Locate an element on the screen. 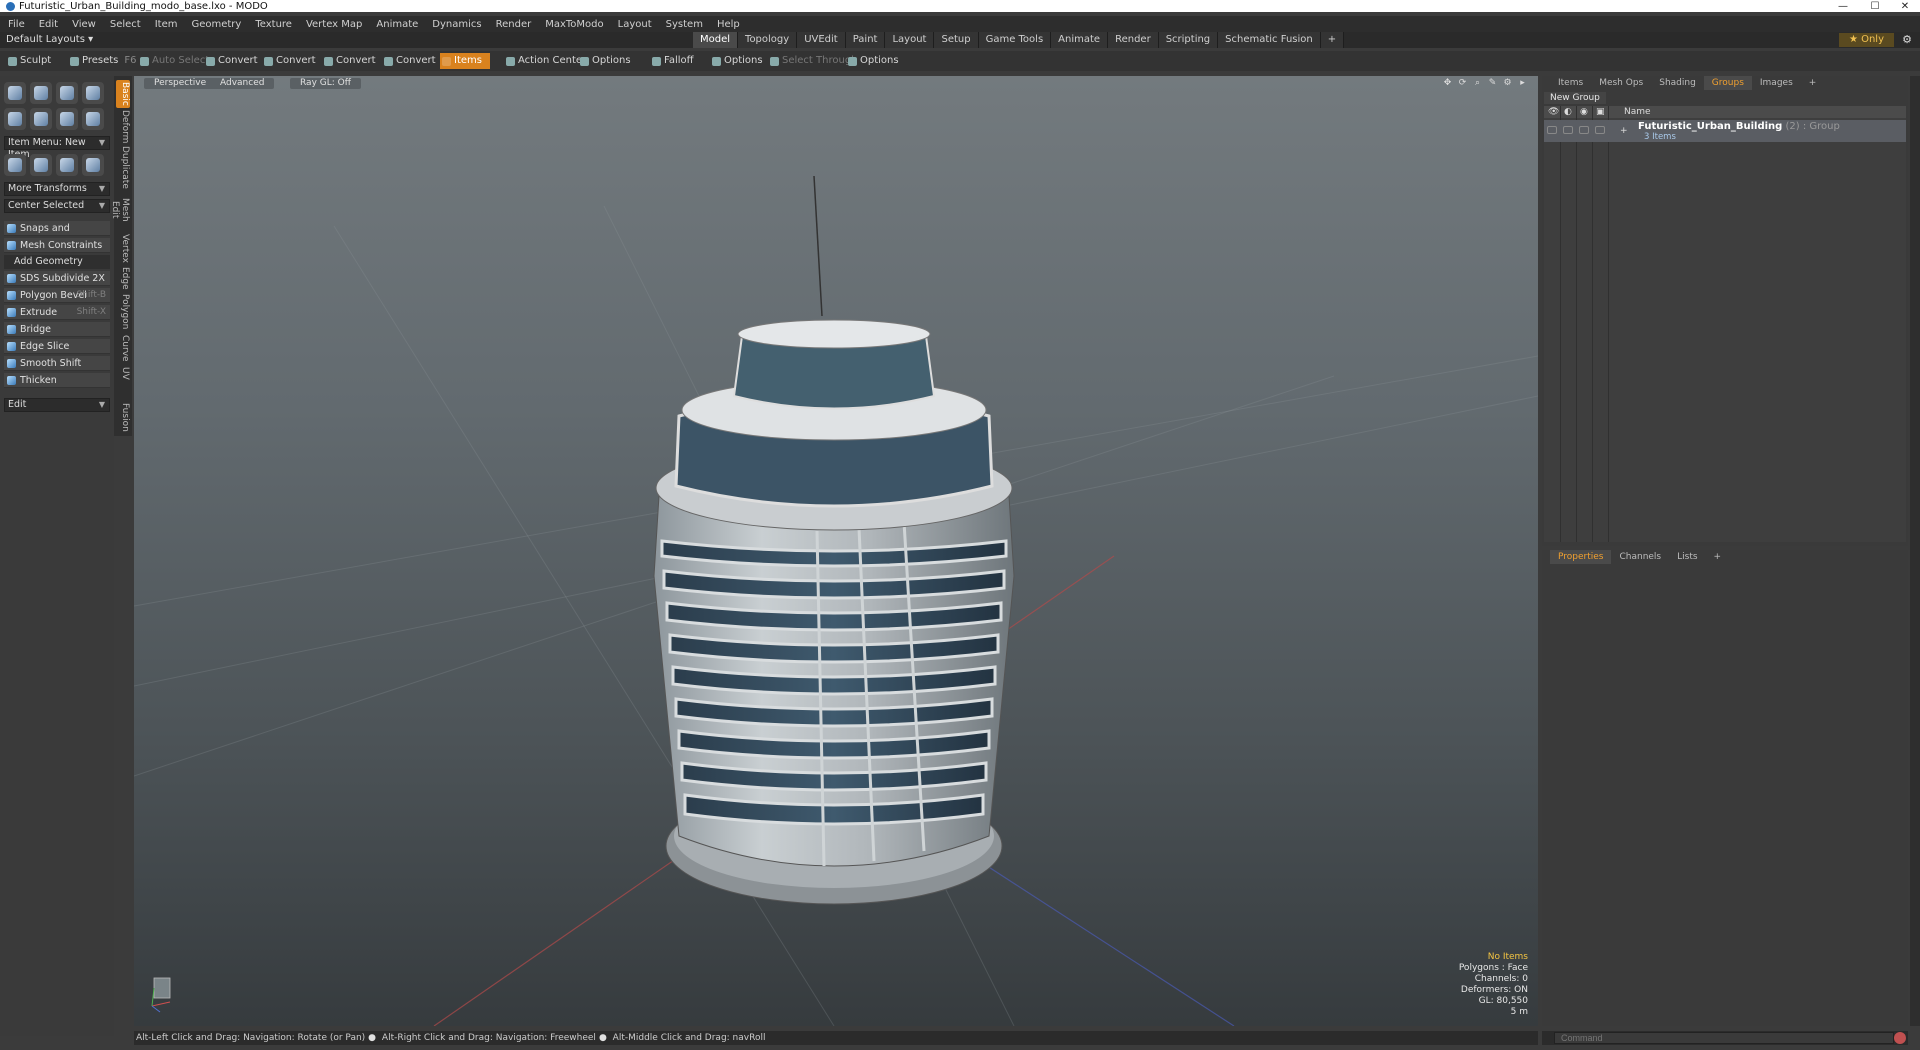 This screenshot has width=1920, height=1050. edit-dropdown: Edit ▼ is located at coordinates (57, 405).